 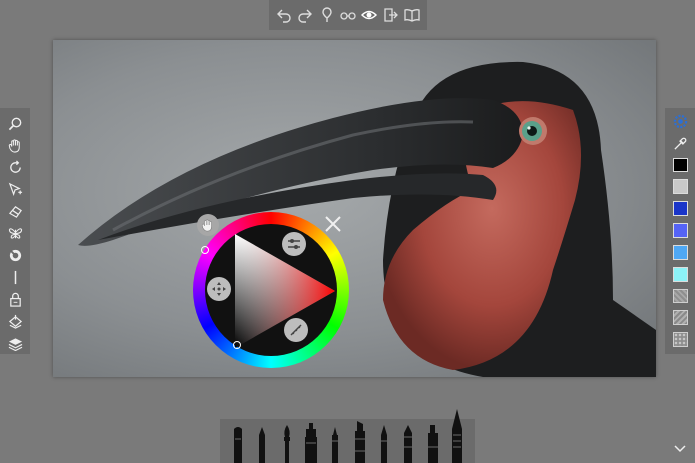 I want to click on glasses-button, so click(x=348, y=15).